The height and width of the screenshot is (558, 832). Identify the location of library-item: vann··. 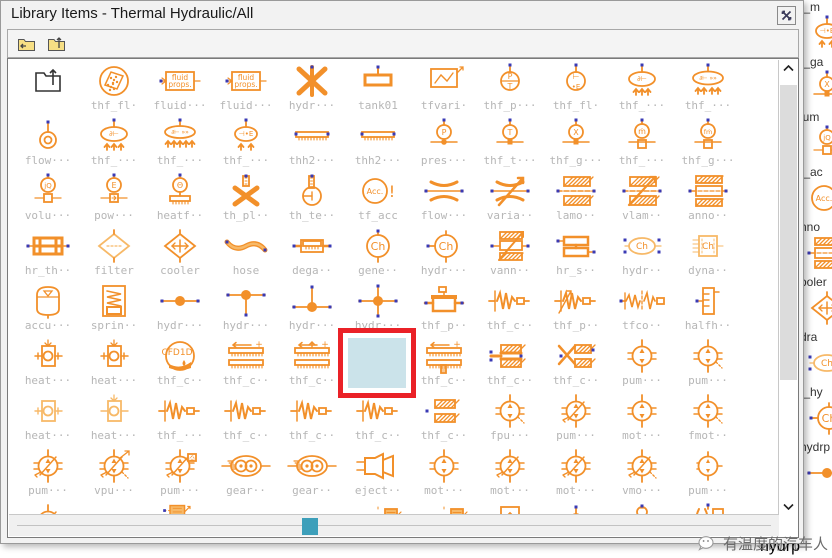
(510, 254).